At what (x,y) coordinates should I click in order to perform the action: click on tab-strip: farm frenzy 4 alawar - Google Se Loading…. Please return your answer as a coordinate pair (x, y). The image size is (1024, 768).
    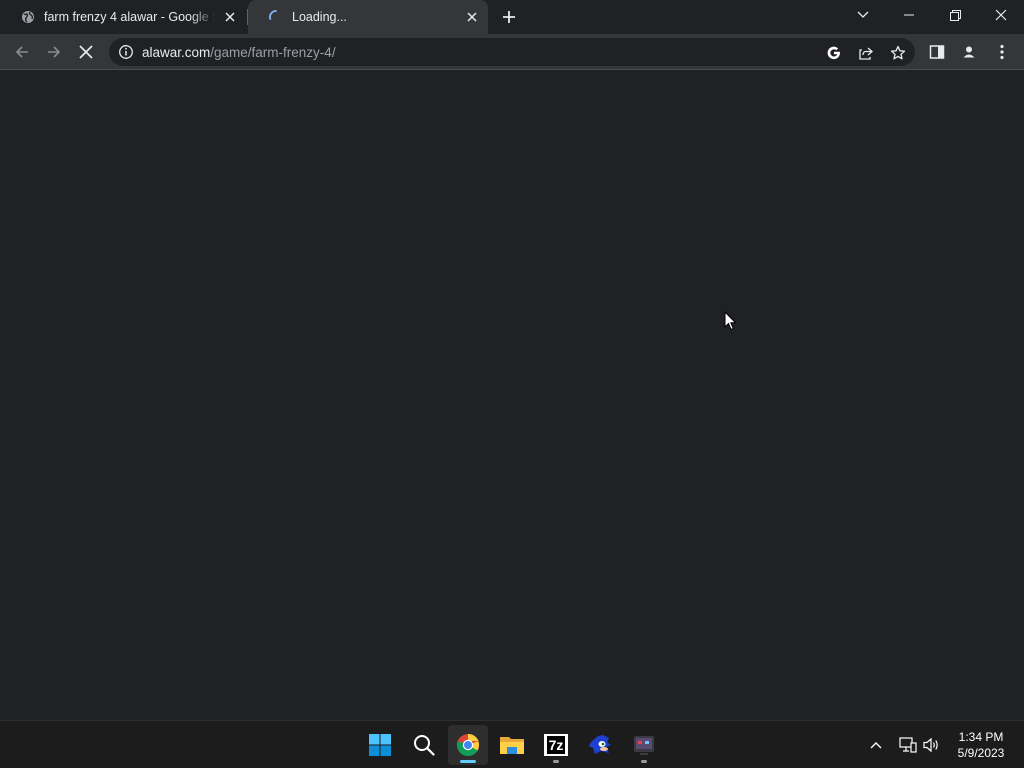
    Looking at the image, I should click on (512, 17).